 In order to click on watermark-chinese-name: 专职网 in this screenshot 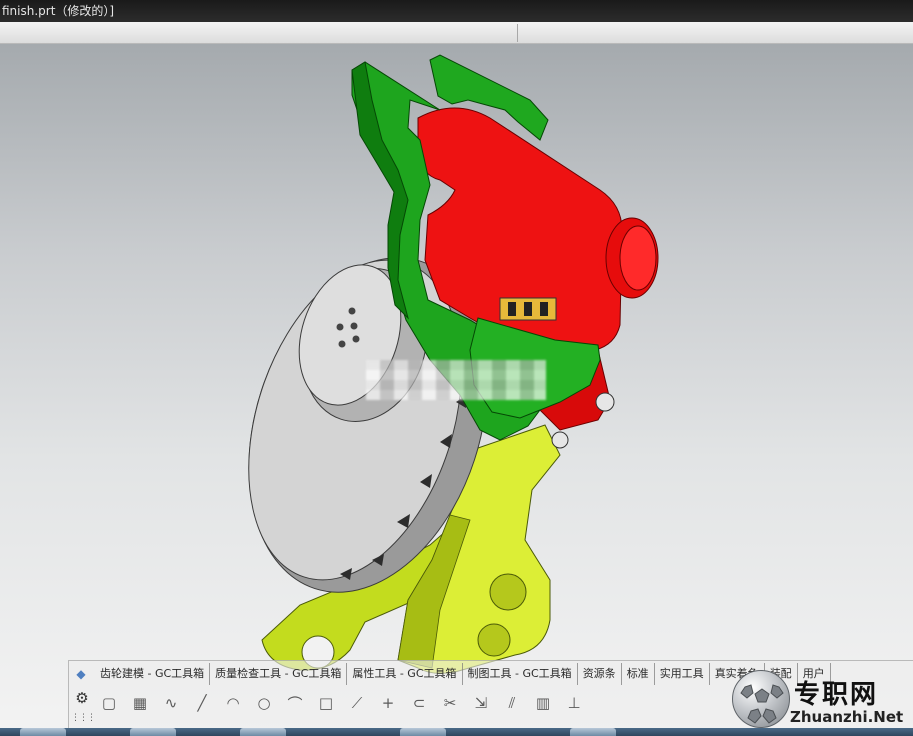, I will do `click(836, 695)`.